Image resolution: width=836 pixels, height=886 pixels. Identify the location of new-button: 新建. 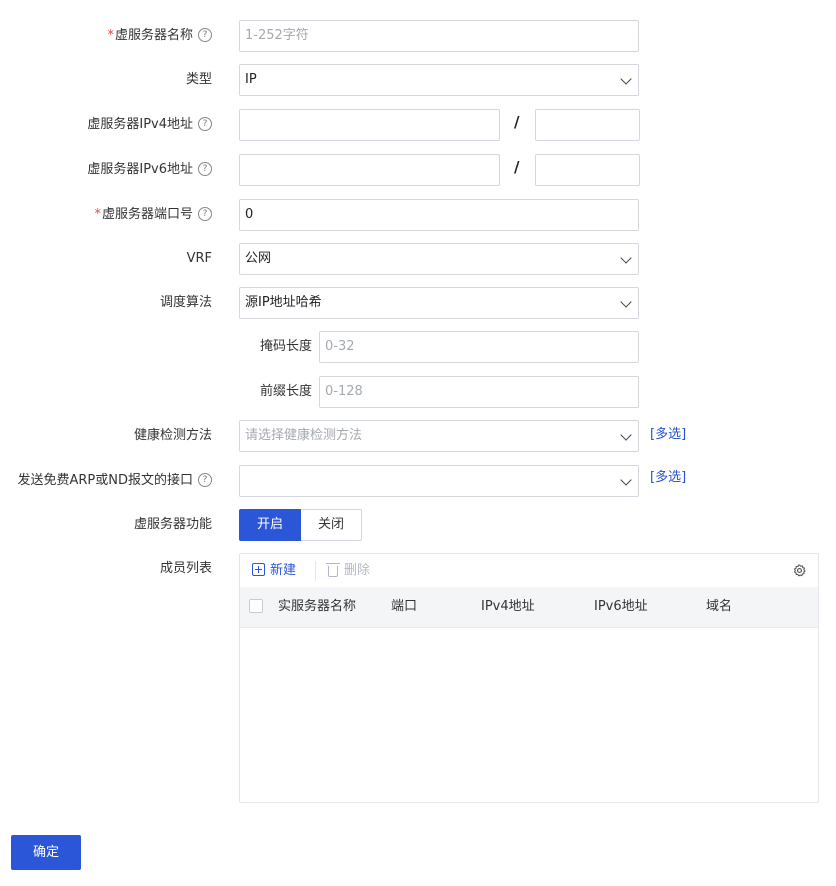
(274, 571).